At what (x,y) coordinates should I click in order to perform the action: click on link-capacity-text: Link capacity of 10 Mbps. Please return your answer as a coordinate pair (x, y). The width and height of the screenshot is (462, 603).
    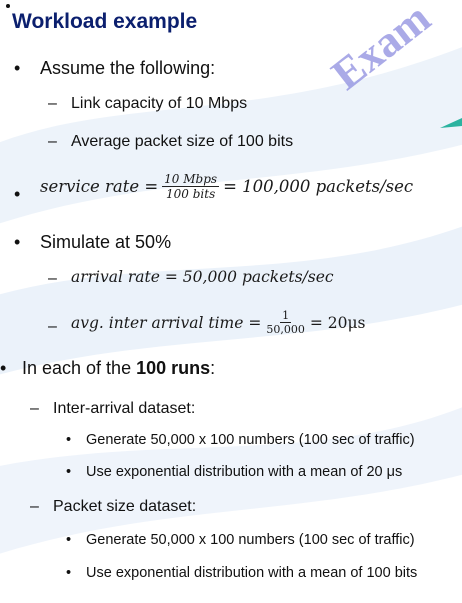
    Looking at the image, I should click on (159, 103).